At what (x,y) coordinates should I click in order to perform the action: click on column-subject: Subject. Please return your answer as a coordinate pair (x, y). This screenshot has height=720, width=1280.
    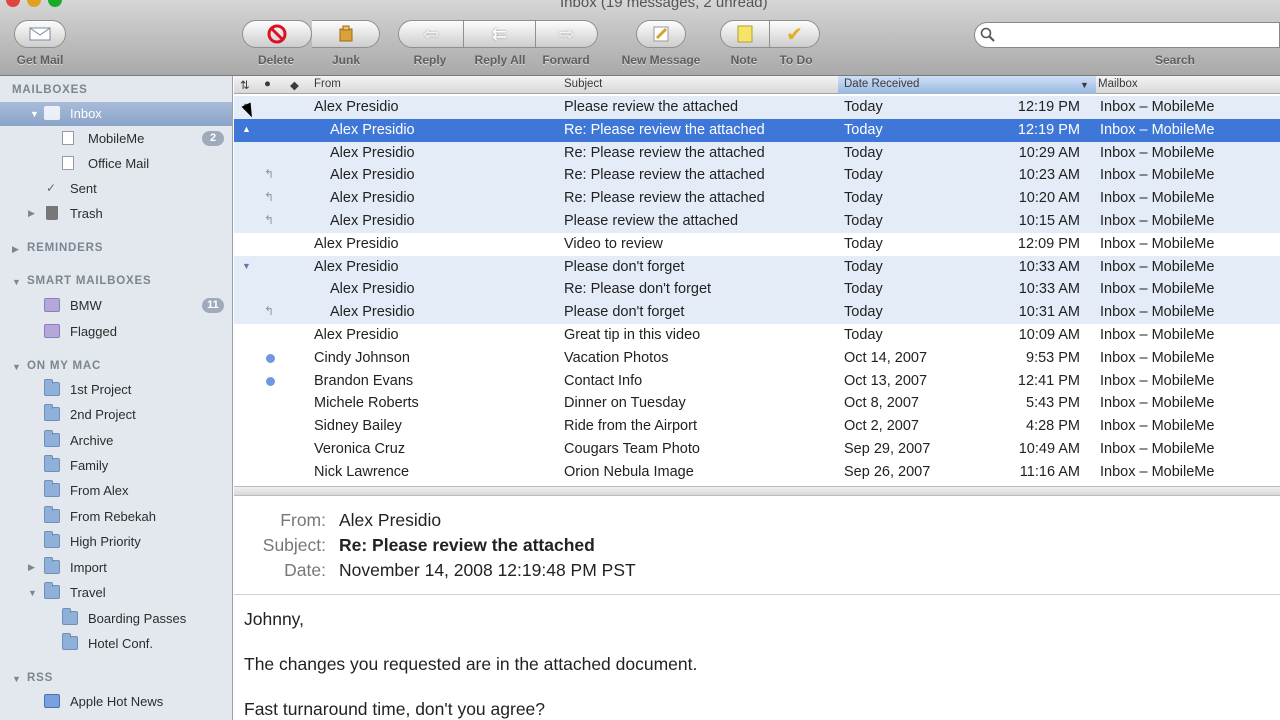
    Looking at the image, I should click on (583, 84).